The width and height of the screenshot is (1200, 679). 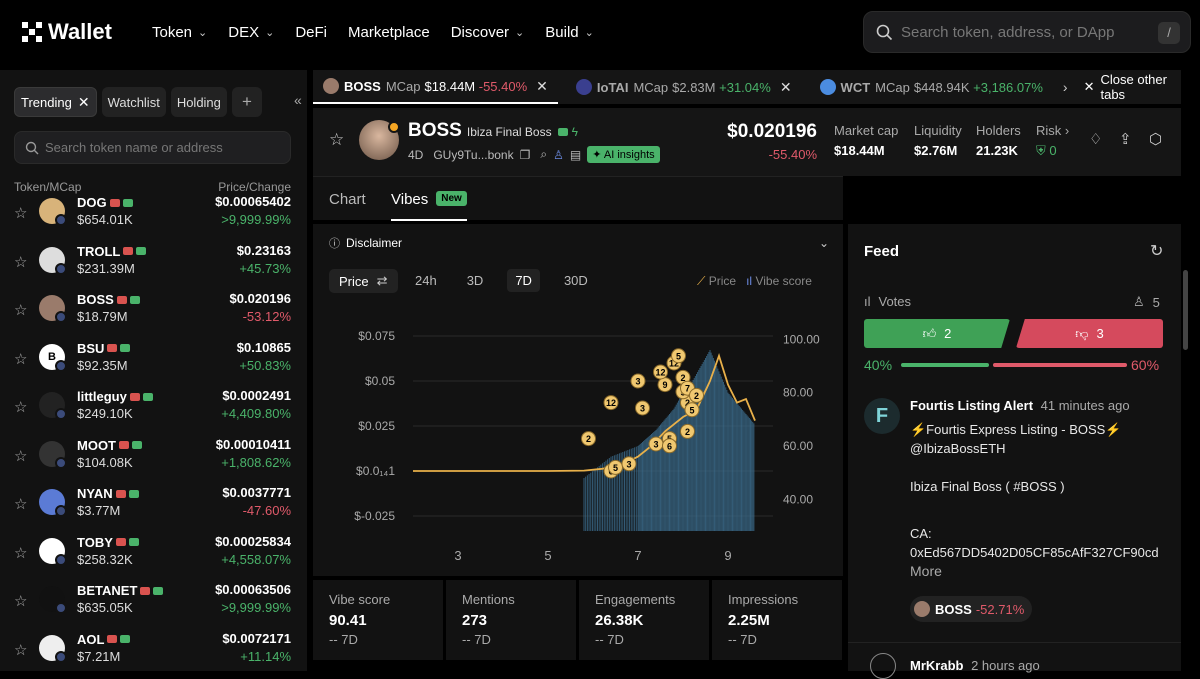 What do you see at coordinates (429, 206) in the screenshot?
I see `tab-vibes: Vibes New` at bounding box center [429, 206].